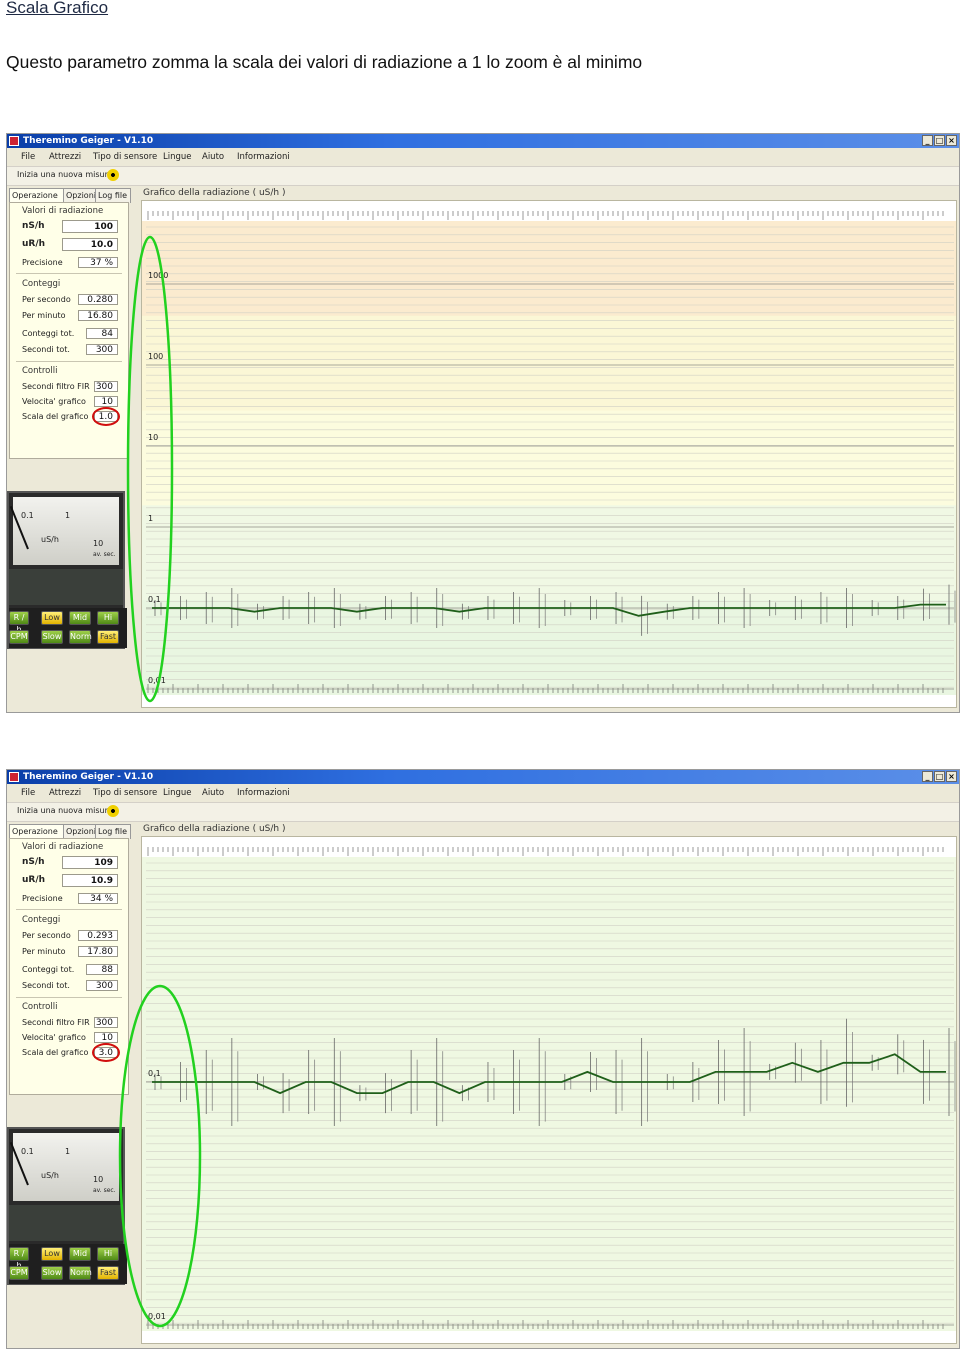 The width and height of the screenshot is (960, 1351). Describe the element at coordinates (40, 371) in the screenshot. I see `group-controlli: Controlli` at that location.